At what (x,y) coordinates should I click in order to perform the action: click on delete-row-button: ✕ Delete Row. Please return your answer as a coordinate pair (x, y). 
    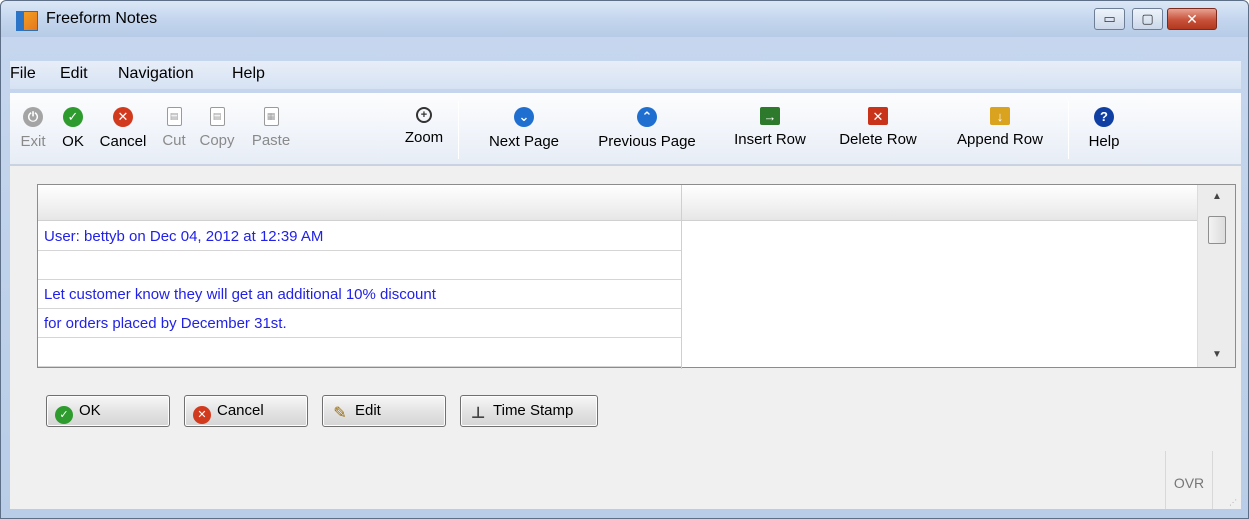
    Looking at the image, I should click on (878, 130).